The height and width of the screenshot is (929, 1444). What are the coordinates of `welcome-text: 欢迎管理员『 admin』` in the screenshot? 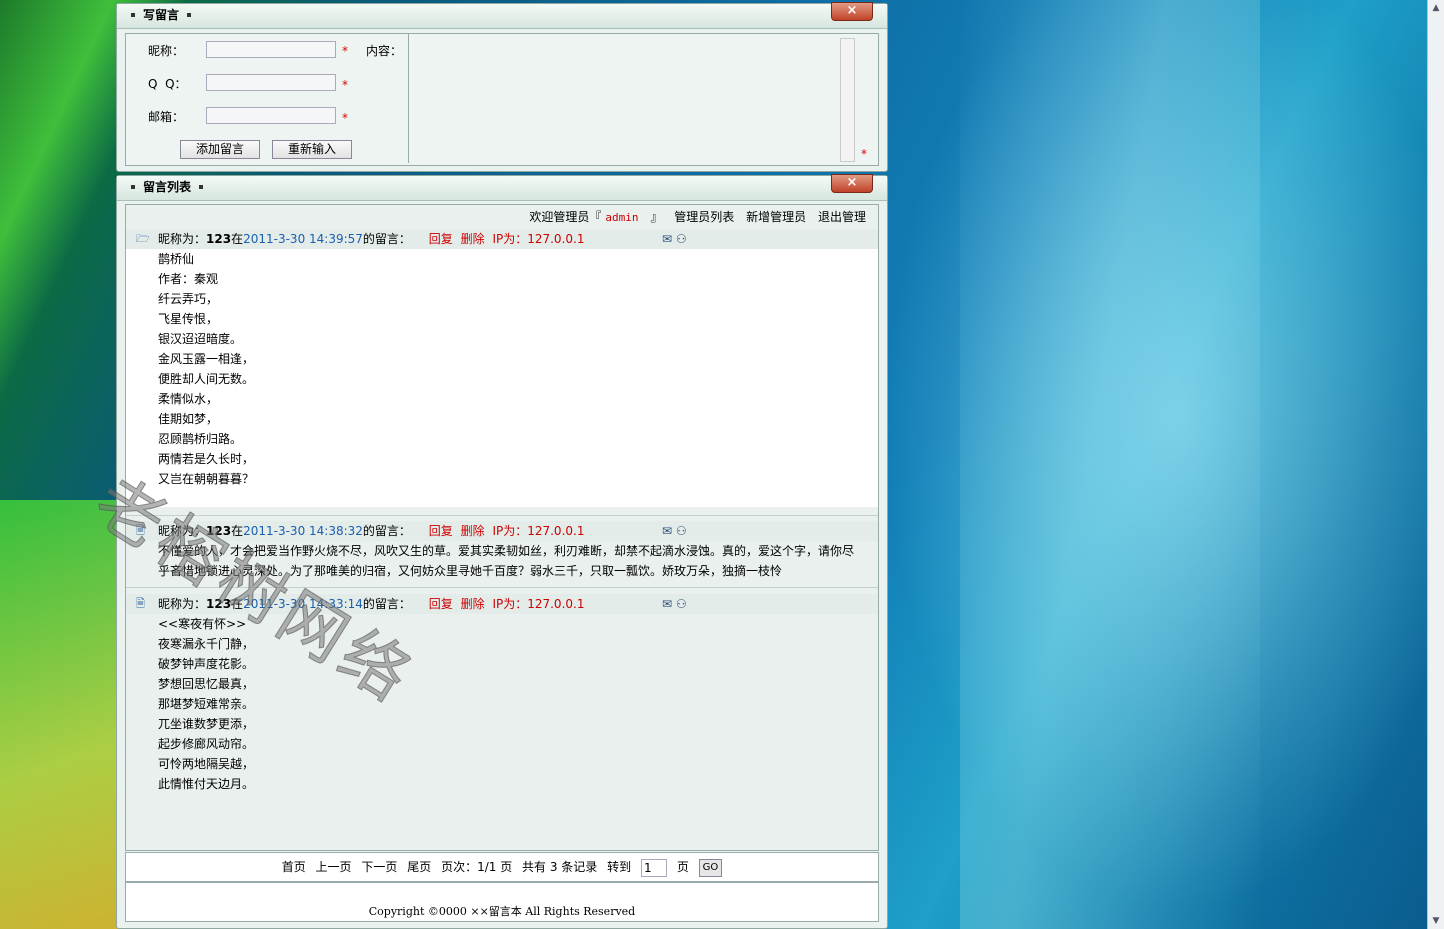 It's located at (596, 217).